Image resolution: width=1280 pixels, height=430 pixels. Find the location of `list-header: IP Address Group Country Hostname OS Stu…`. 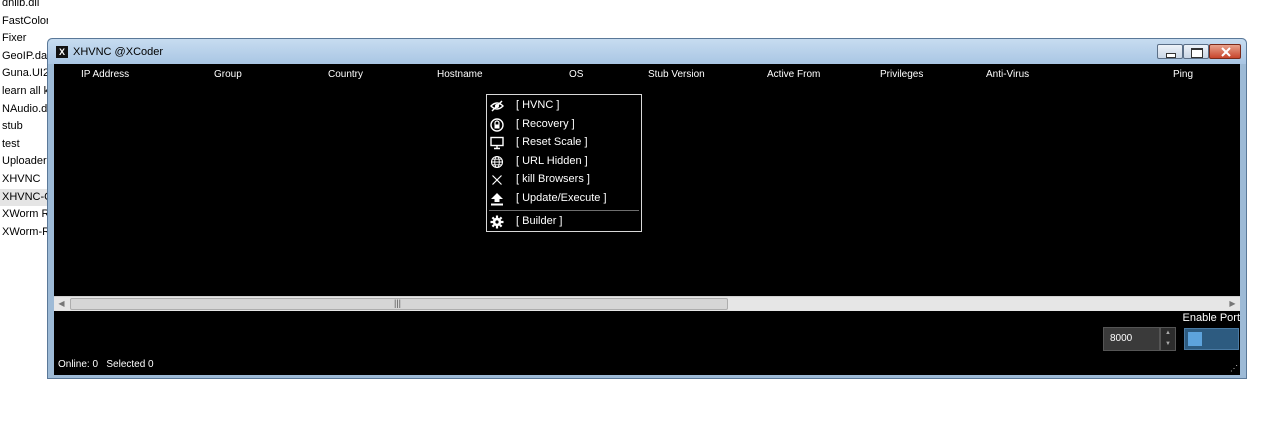

list-header: IP Address Group Country Hostname OS Stu… is located at coordinates (647, 74).